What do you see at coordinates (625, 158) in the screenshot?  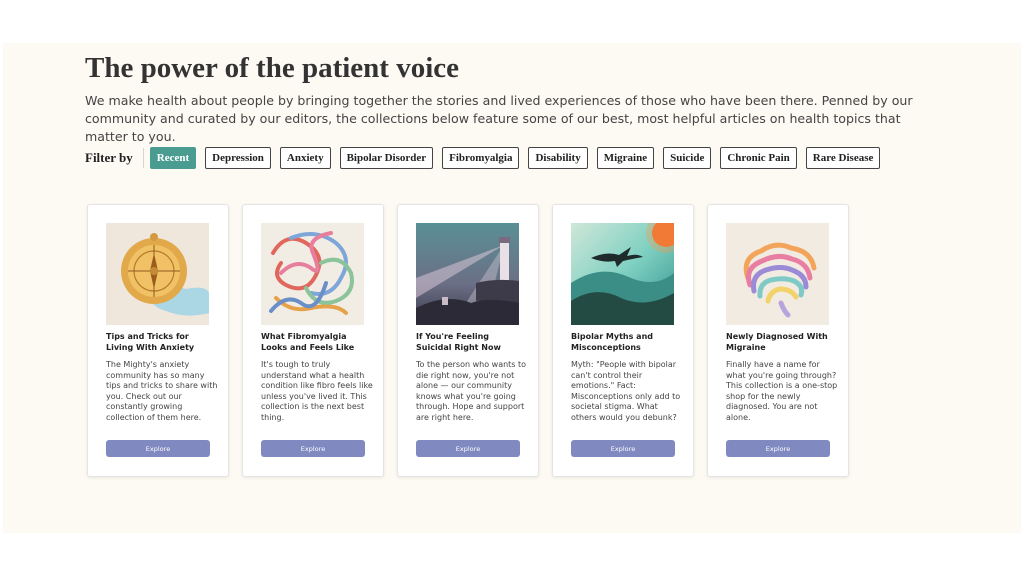 I see `filter-chip-migraine: Migraine` at bounding box center [625, 158].